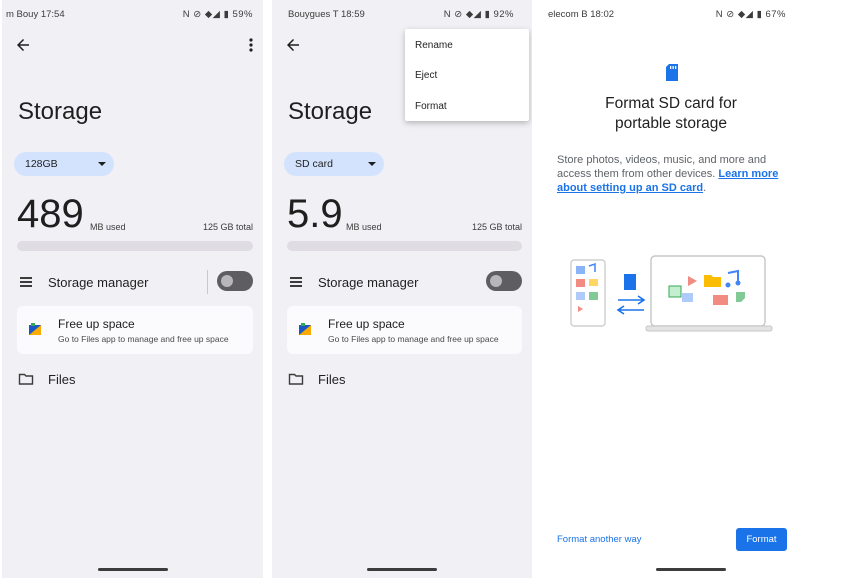 This screenshot has height=580, width=844. I want to click on status-bar: m Bouy 17:54 N ⊘ ◆◢ ▮ 59%, so click(132, 16).